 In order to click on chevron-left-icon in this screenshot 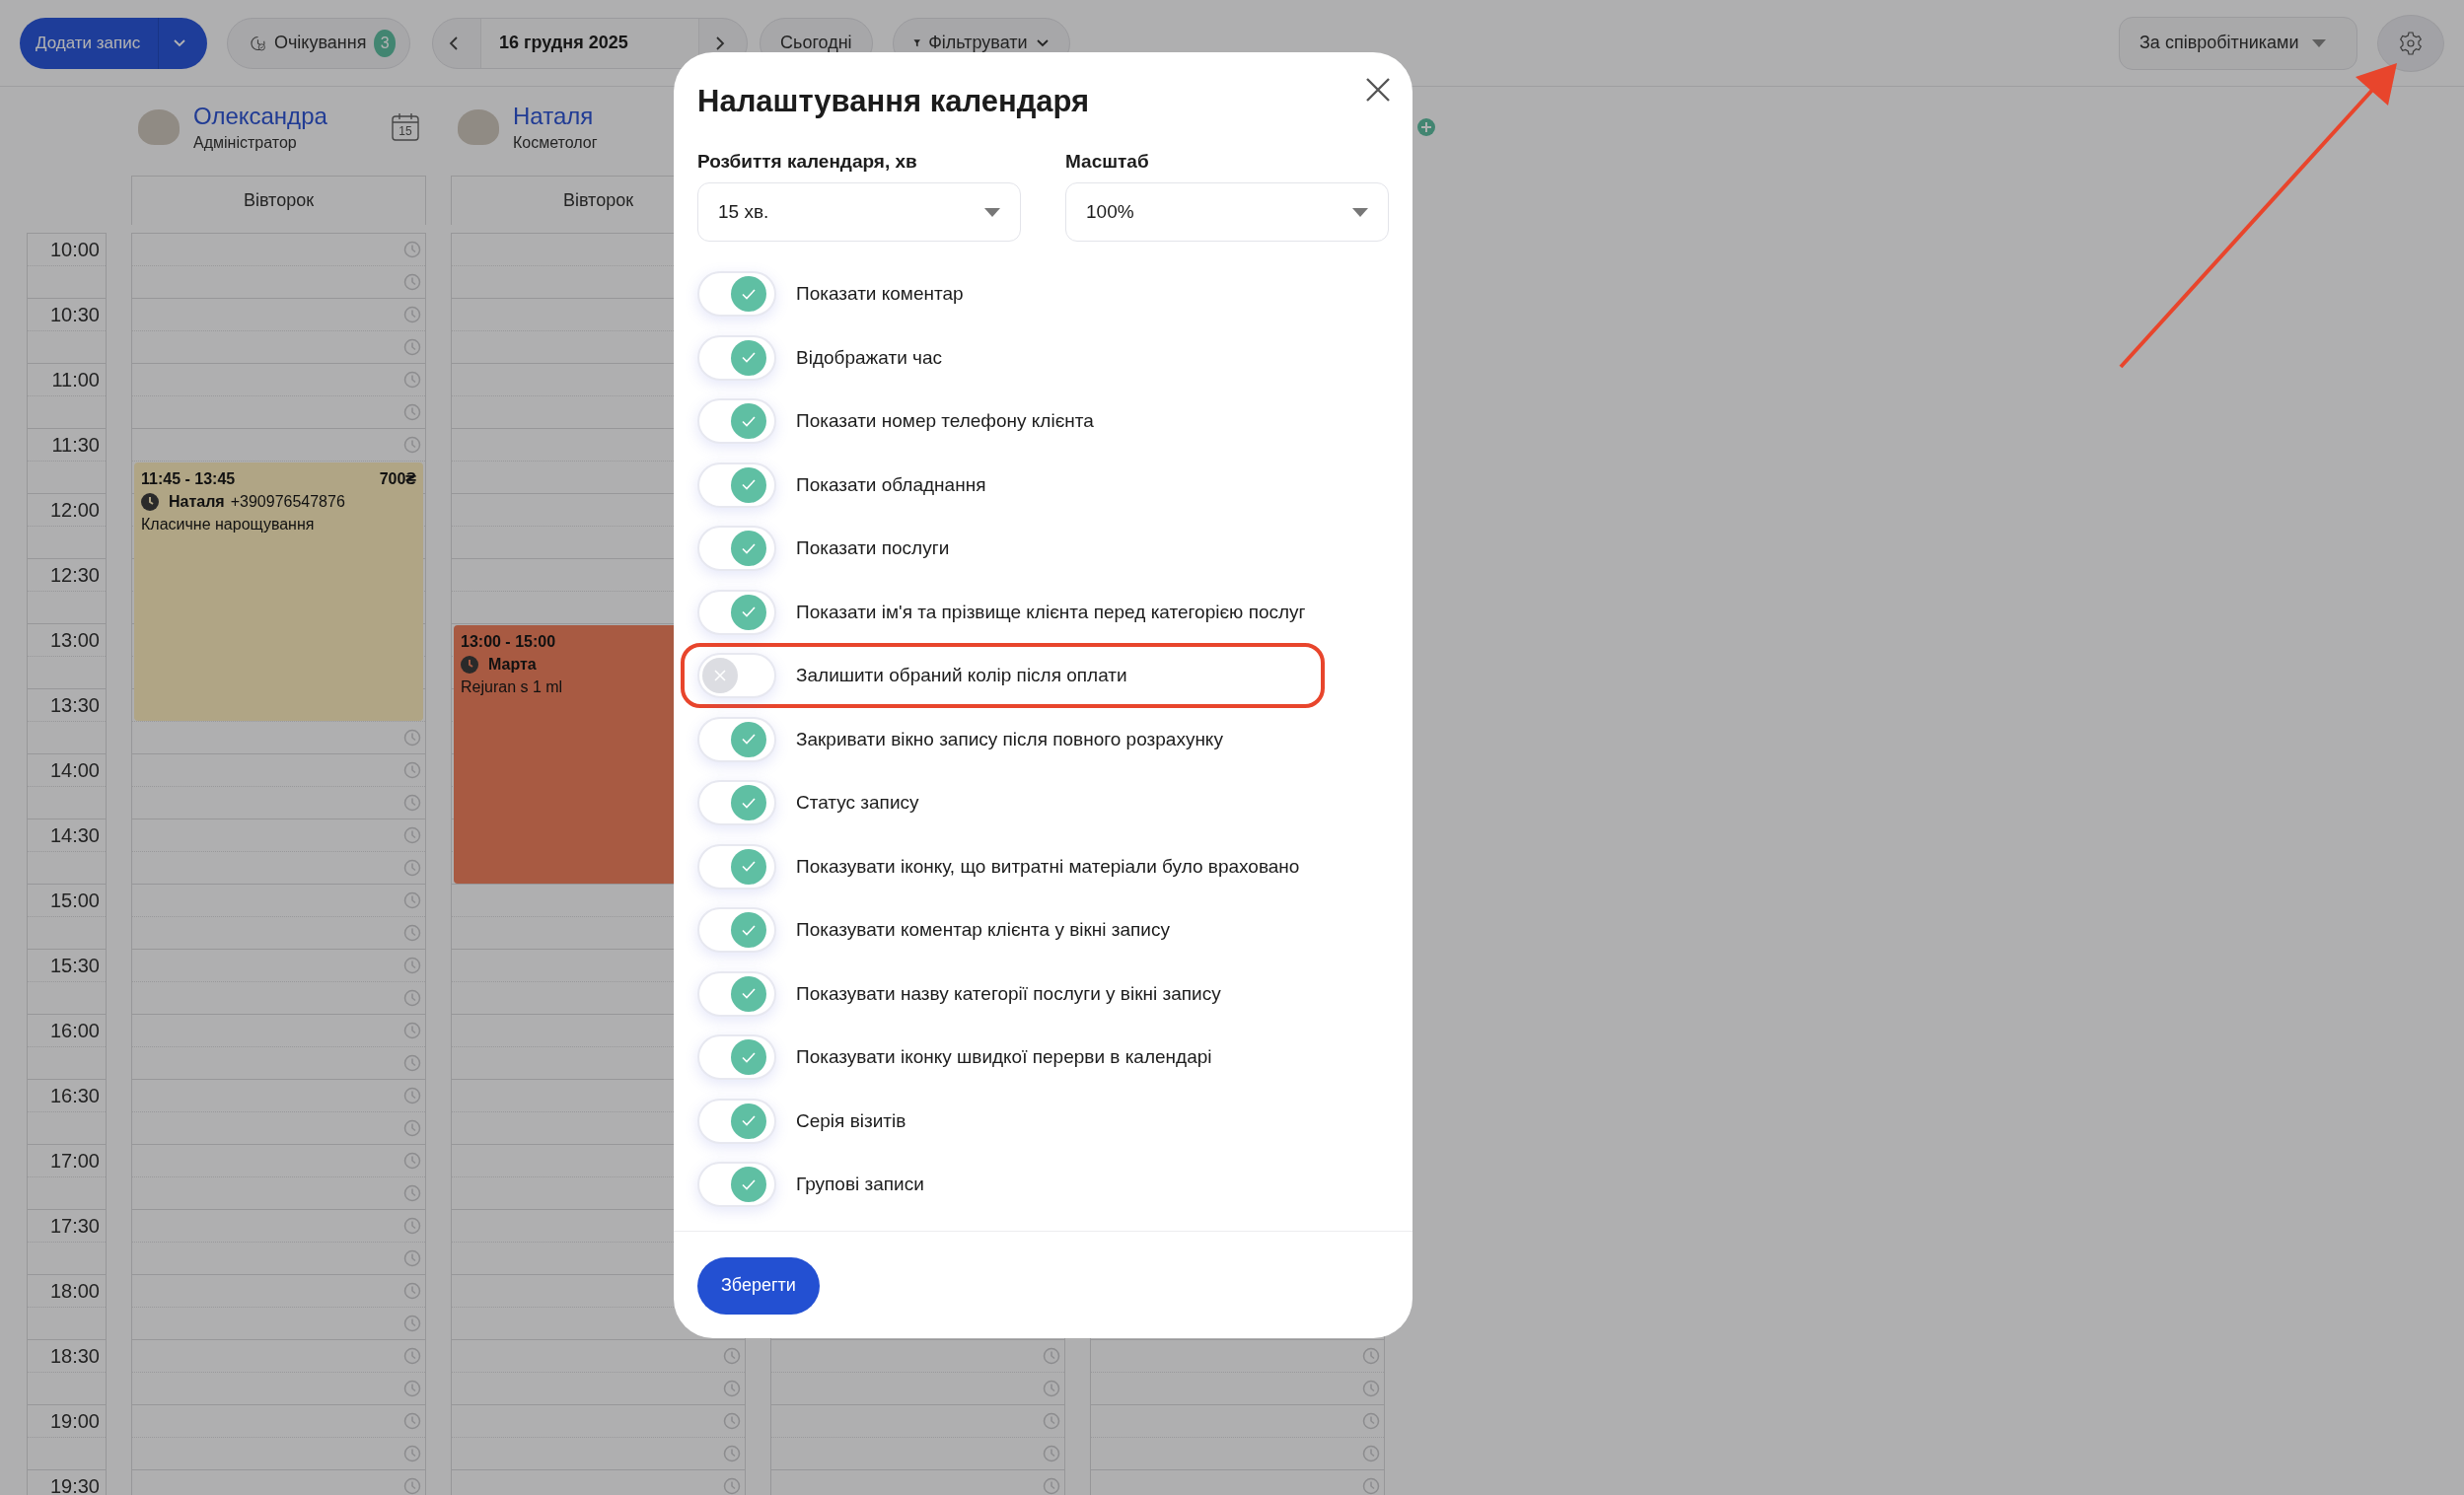, I will do `click(454, 43)`.